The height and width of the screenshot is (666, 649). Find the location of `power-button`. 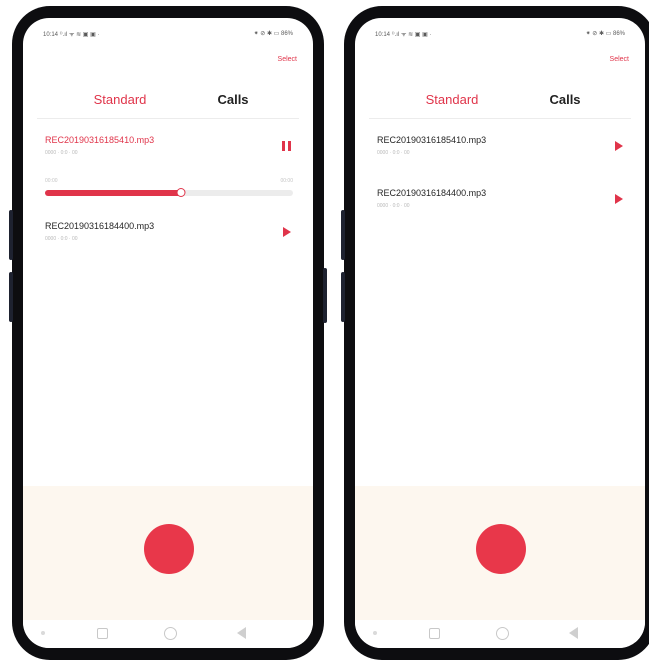

power-button is located at coordinates (325, 295).